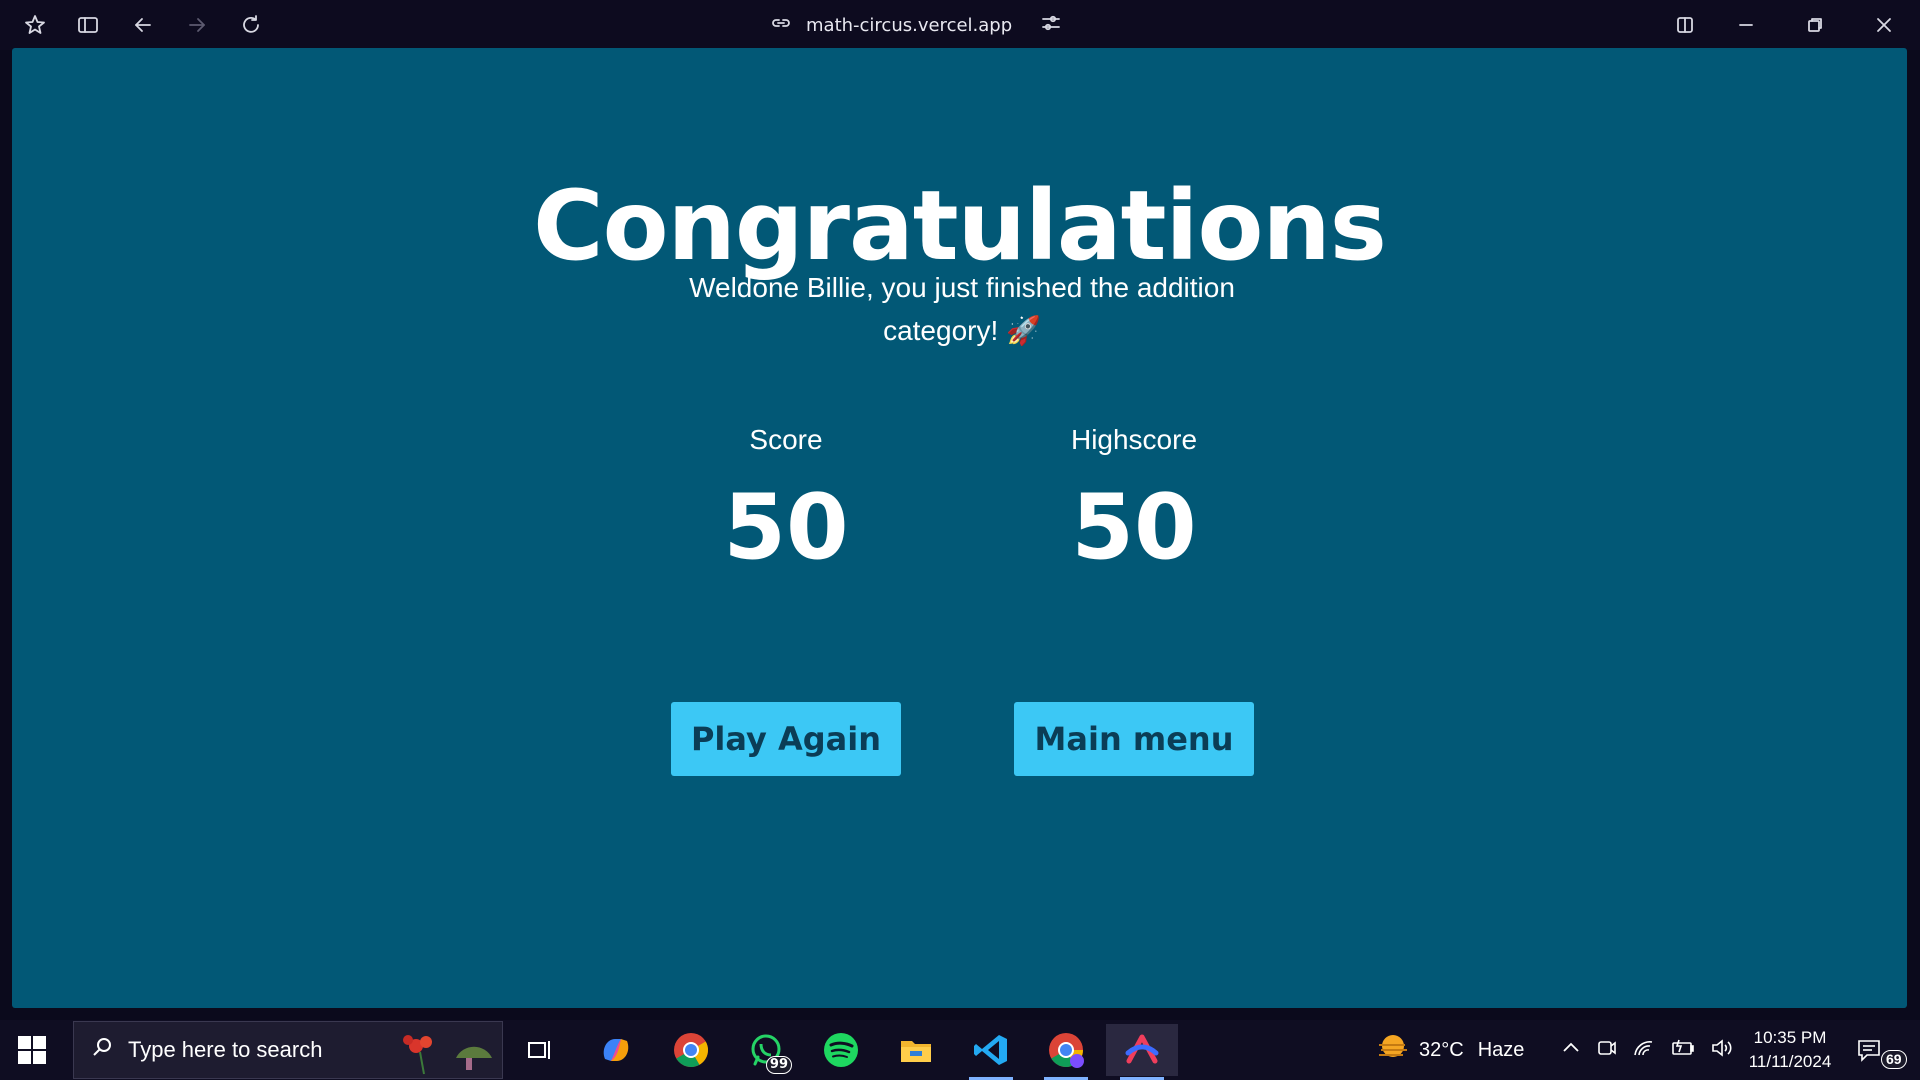 The height and width of the screenshot is (1080, 1920). Describe the element at coordinates (35, 25) in the screenshot. I see `browser-logo-icon` at that location.